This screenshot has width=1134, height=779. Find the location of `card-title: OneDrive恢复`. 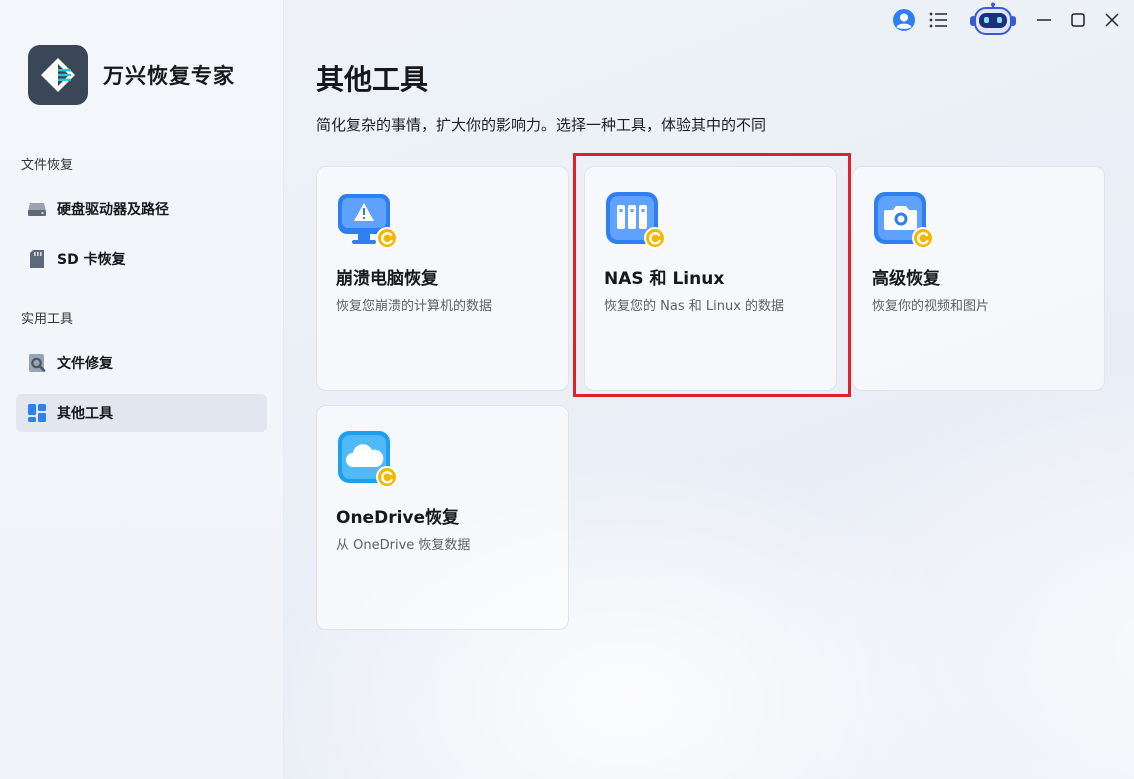

card-title: OneDrive恢复 is located at coordinates (398, 518).